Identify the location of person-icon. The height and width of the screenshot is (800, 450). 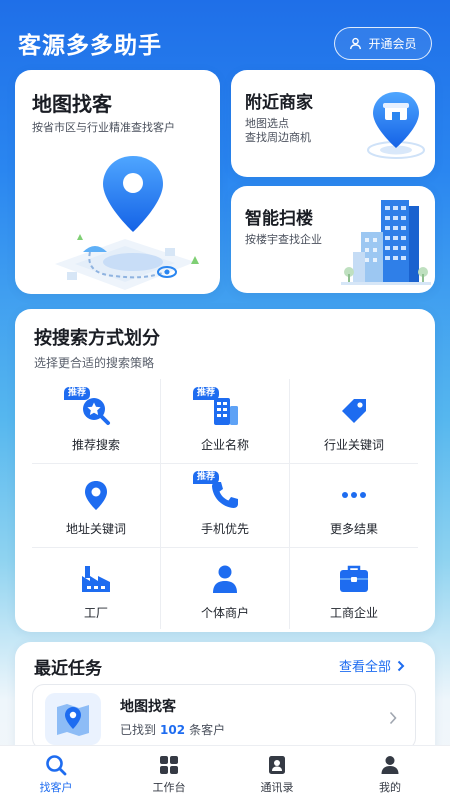
(225, 579).